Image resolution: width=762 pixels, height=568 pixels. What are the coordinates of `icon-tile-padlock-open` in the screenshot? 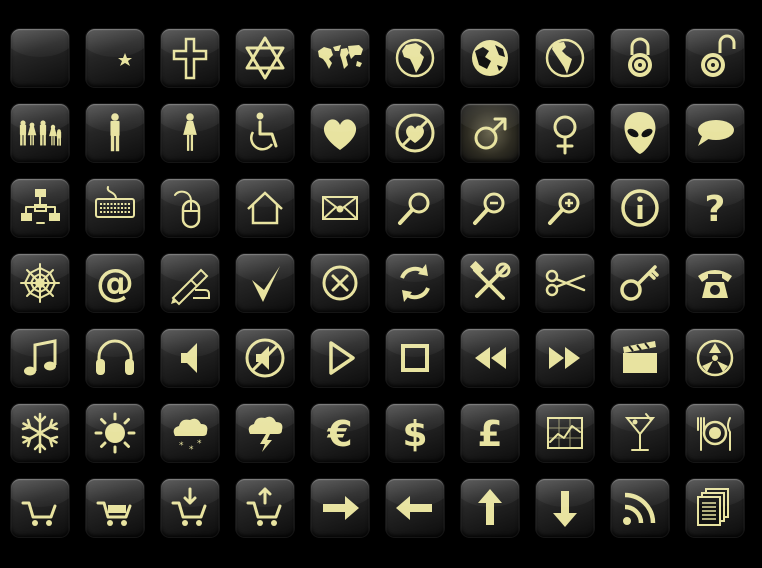 It's located at (715, 58).